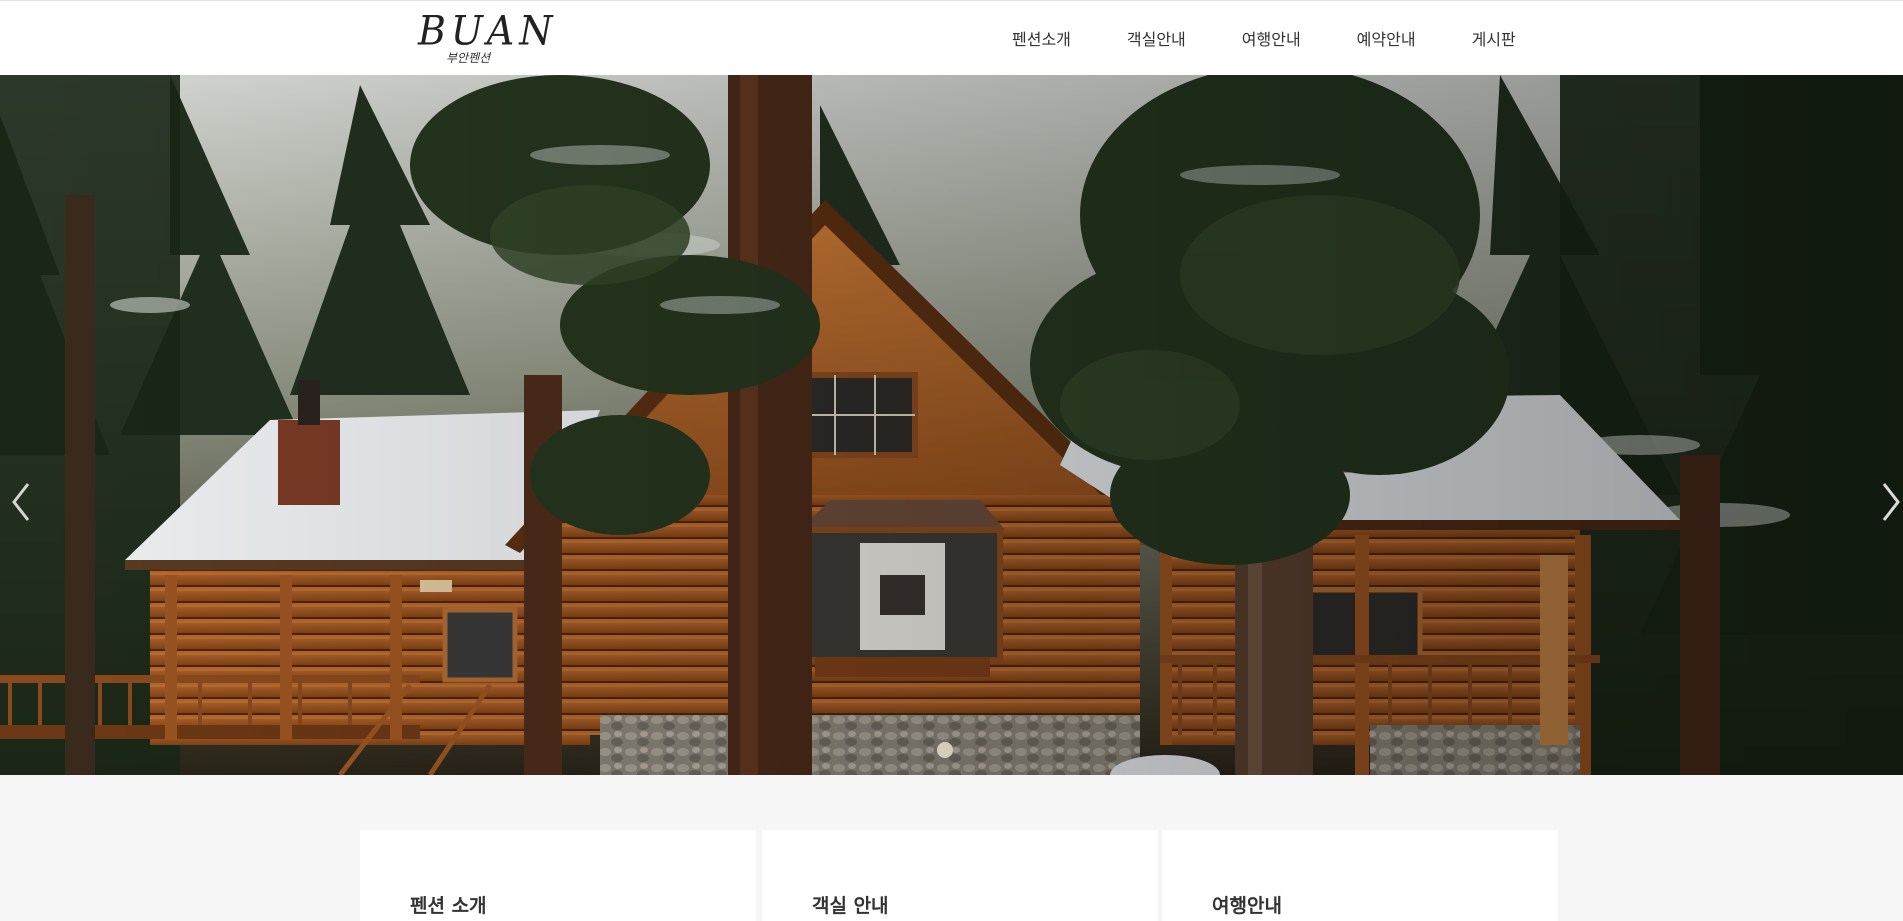  I want to click on info-cards: 펜션 소개 객실 안내 여행안내, so click(959, 875).